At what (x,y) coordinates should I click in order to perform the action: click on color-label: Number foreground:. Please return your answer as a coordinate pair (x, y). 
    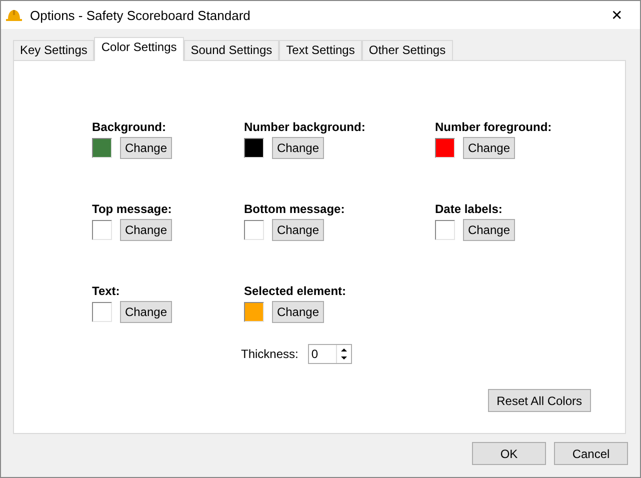
    Looking at the image, I should click on (494, 127).